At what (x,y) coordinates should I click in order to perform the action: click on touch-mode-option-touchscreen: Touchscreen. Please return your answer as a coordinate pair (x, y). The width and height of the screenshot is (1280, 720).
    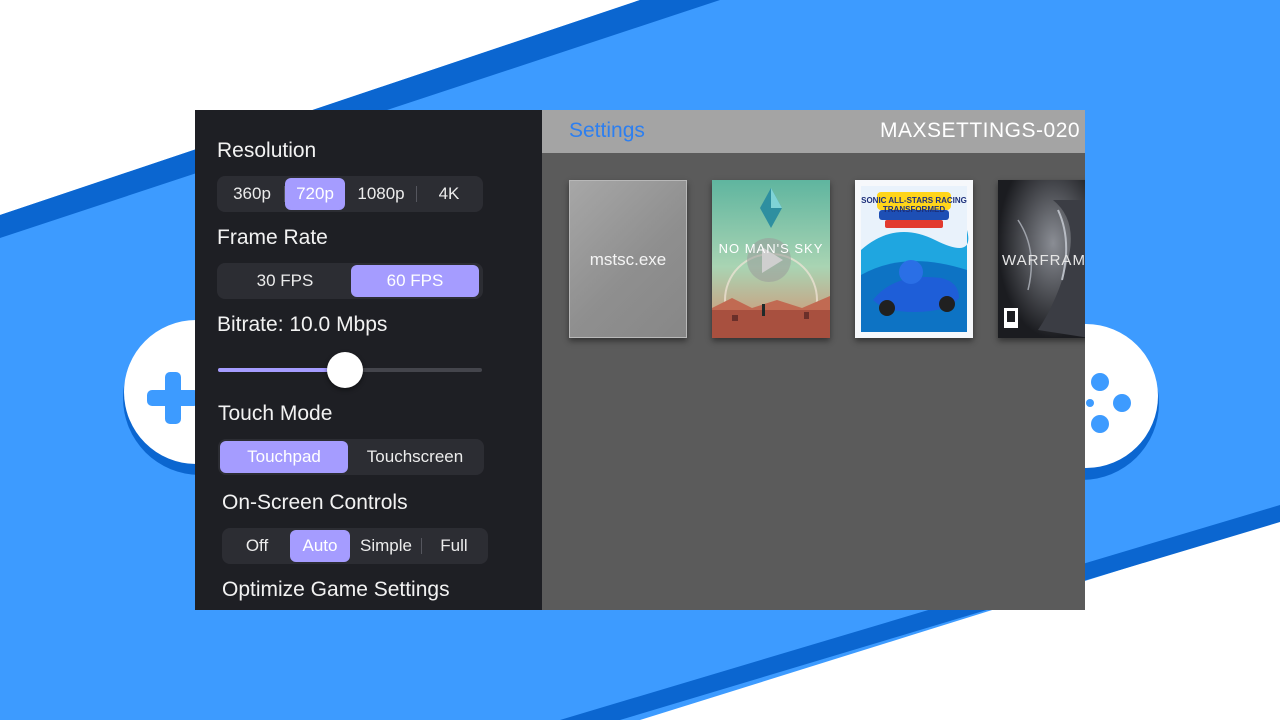
    Looking at the image, I should click on (415, 457).